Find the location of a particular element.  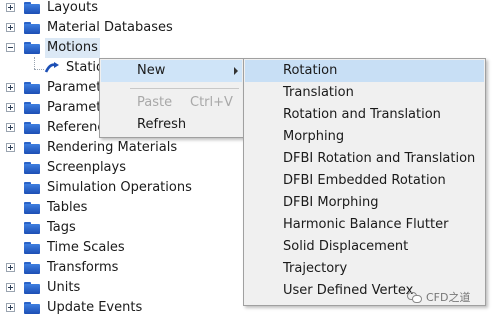

submenu-item-trajectory: Trajectory is located at coordinates (364, 269).